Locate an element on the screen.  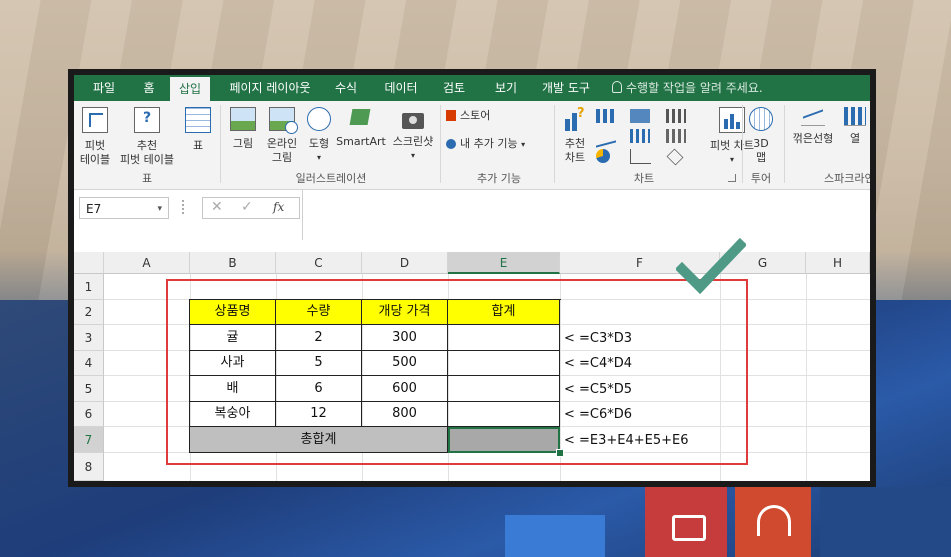
group-label-addins: 추가 기능 is located at coordinates (499, 178).